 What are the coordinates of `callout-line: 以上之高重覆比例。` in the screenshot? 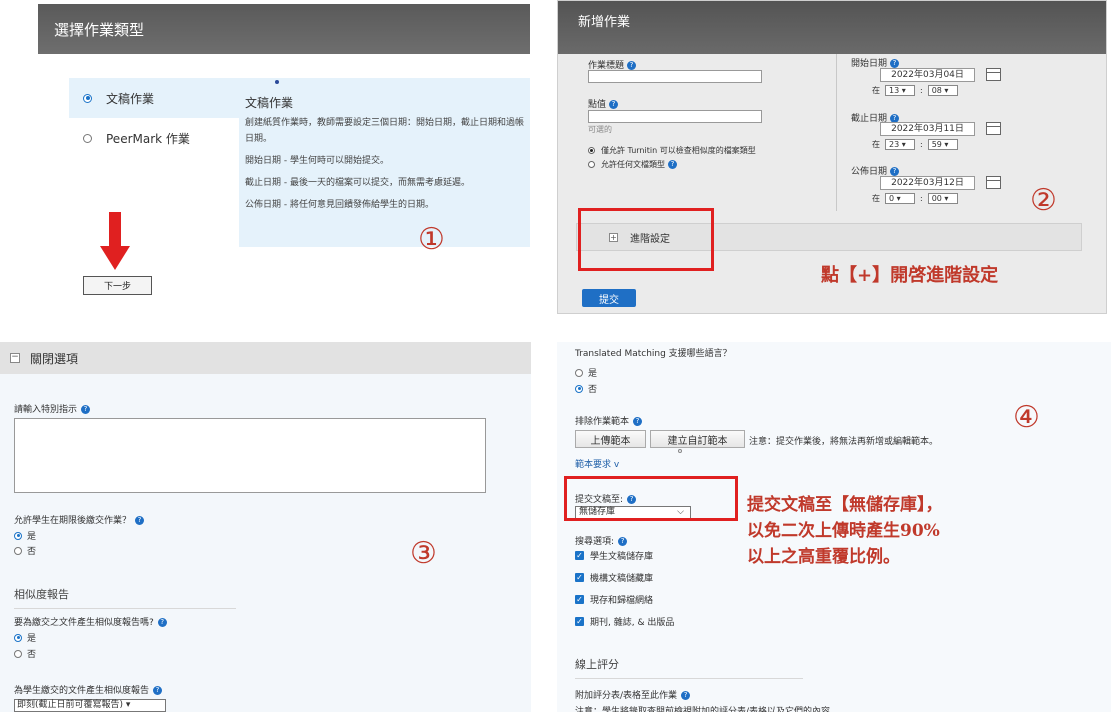 It's located at (823, 557).